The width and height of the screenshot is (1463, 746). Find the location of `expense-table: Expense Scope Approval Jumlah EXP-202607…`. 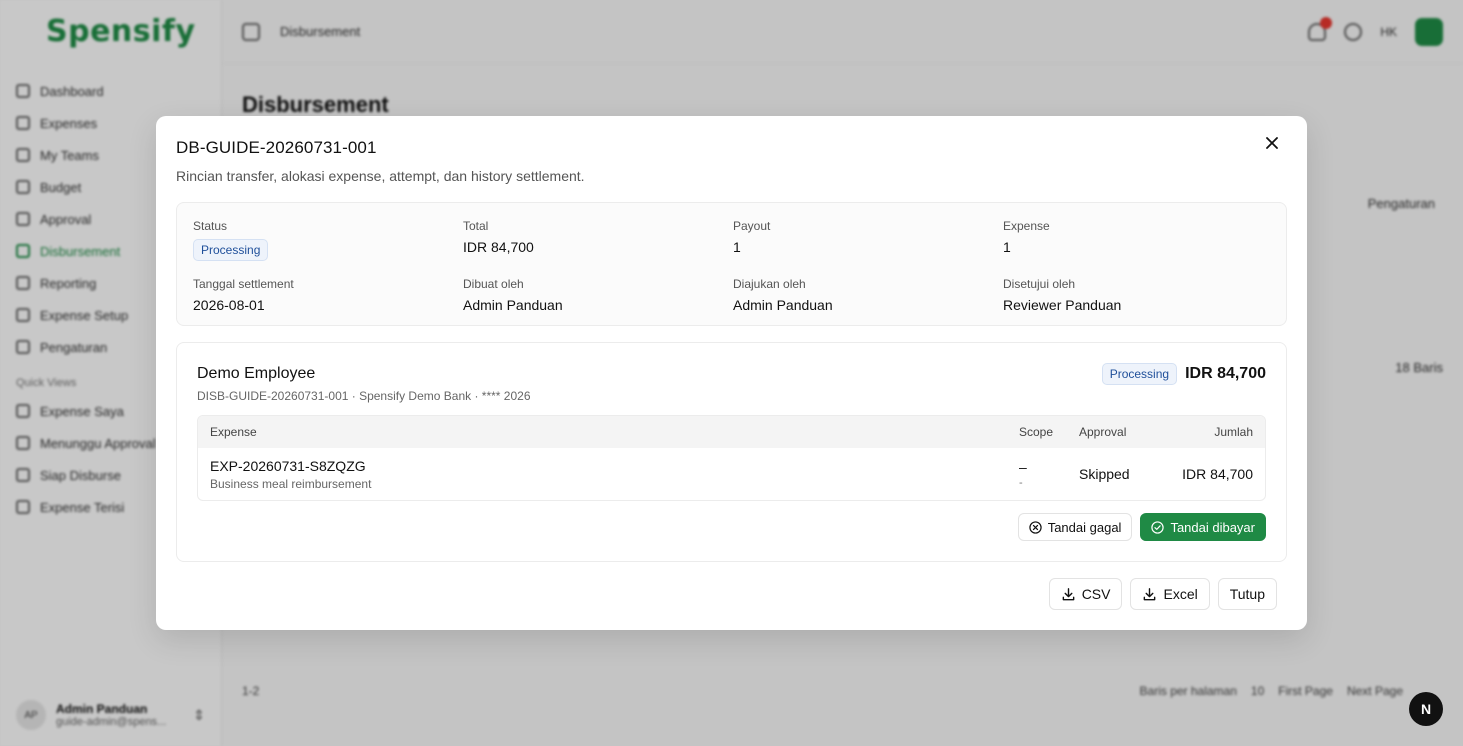

expense-table: Expense Scope Approval Jumlah EXP-202607… is located at coordinates (731, 458).